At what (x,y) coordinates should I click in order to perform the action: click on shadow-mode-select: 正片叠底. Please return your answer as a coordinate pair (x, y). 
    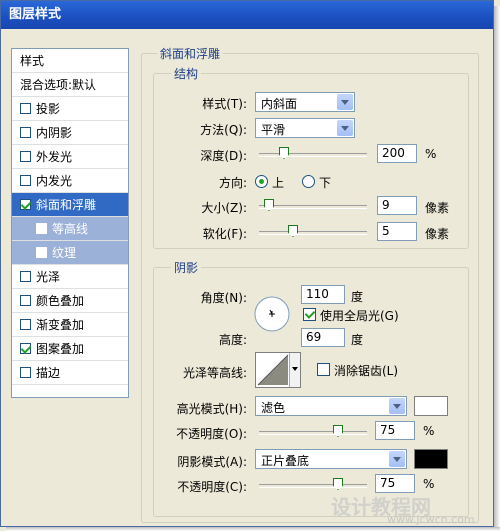
    Looking at the image, I should click on (331, 459).